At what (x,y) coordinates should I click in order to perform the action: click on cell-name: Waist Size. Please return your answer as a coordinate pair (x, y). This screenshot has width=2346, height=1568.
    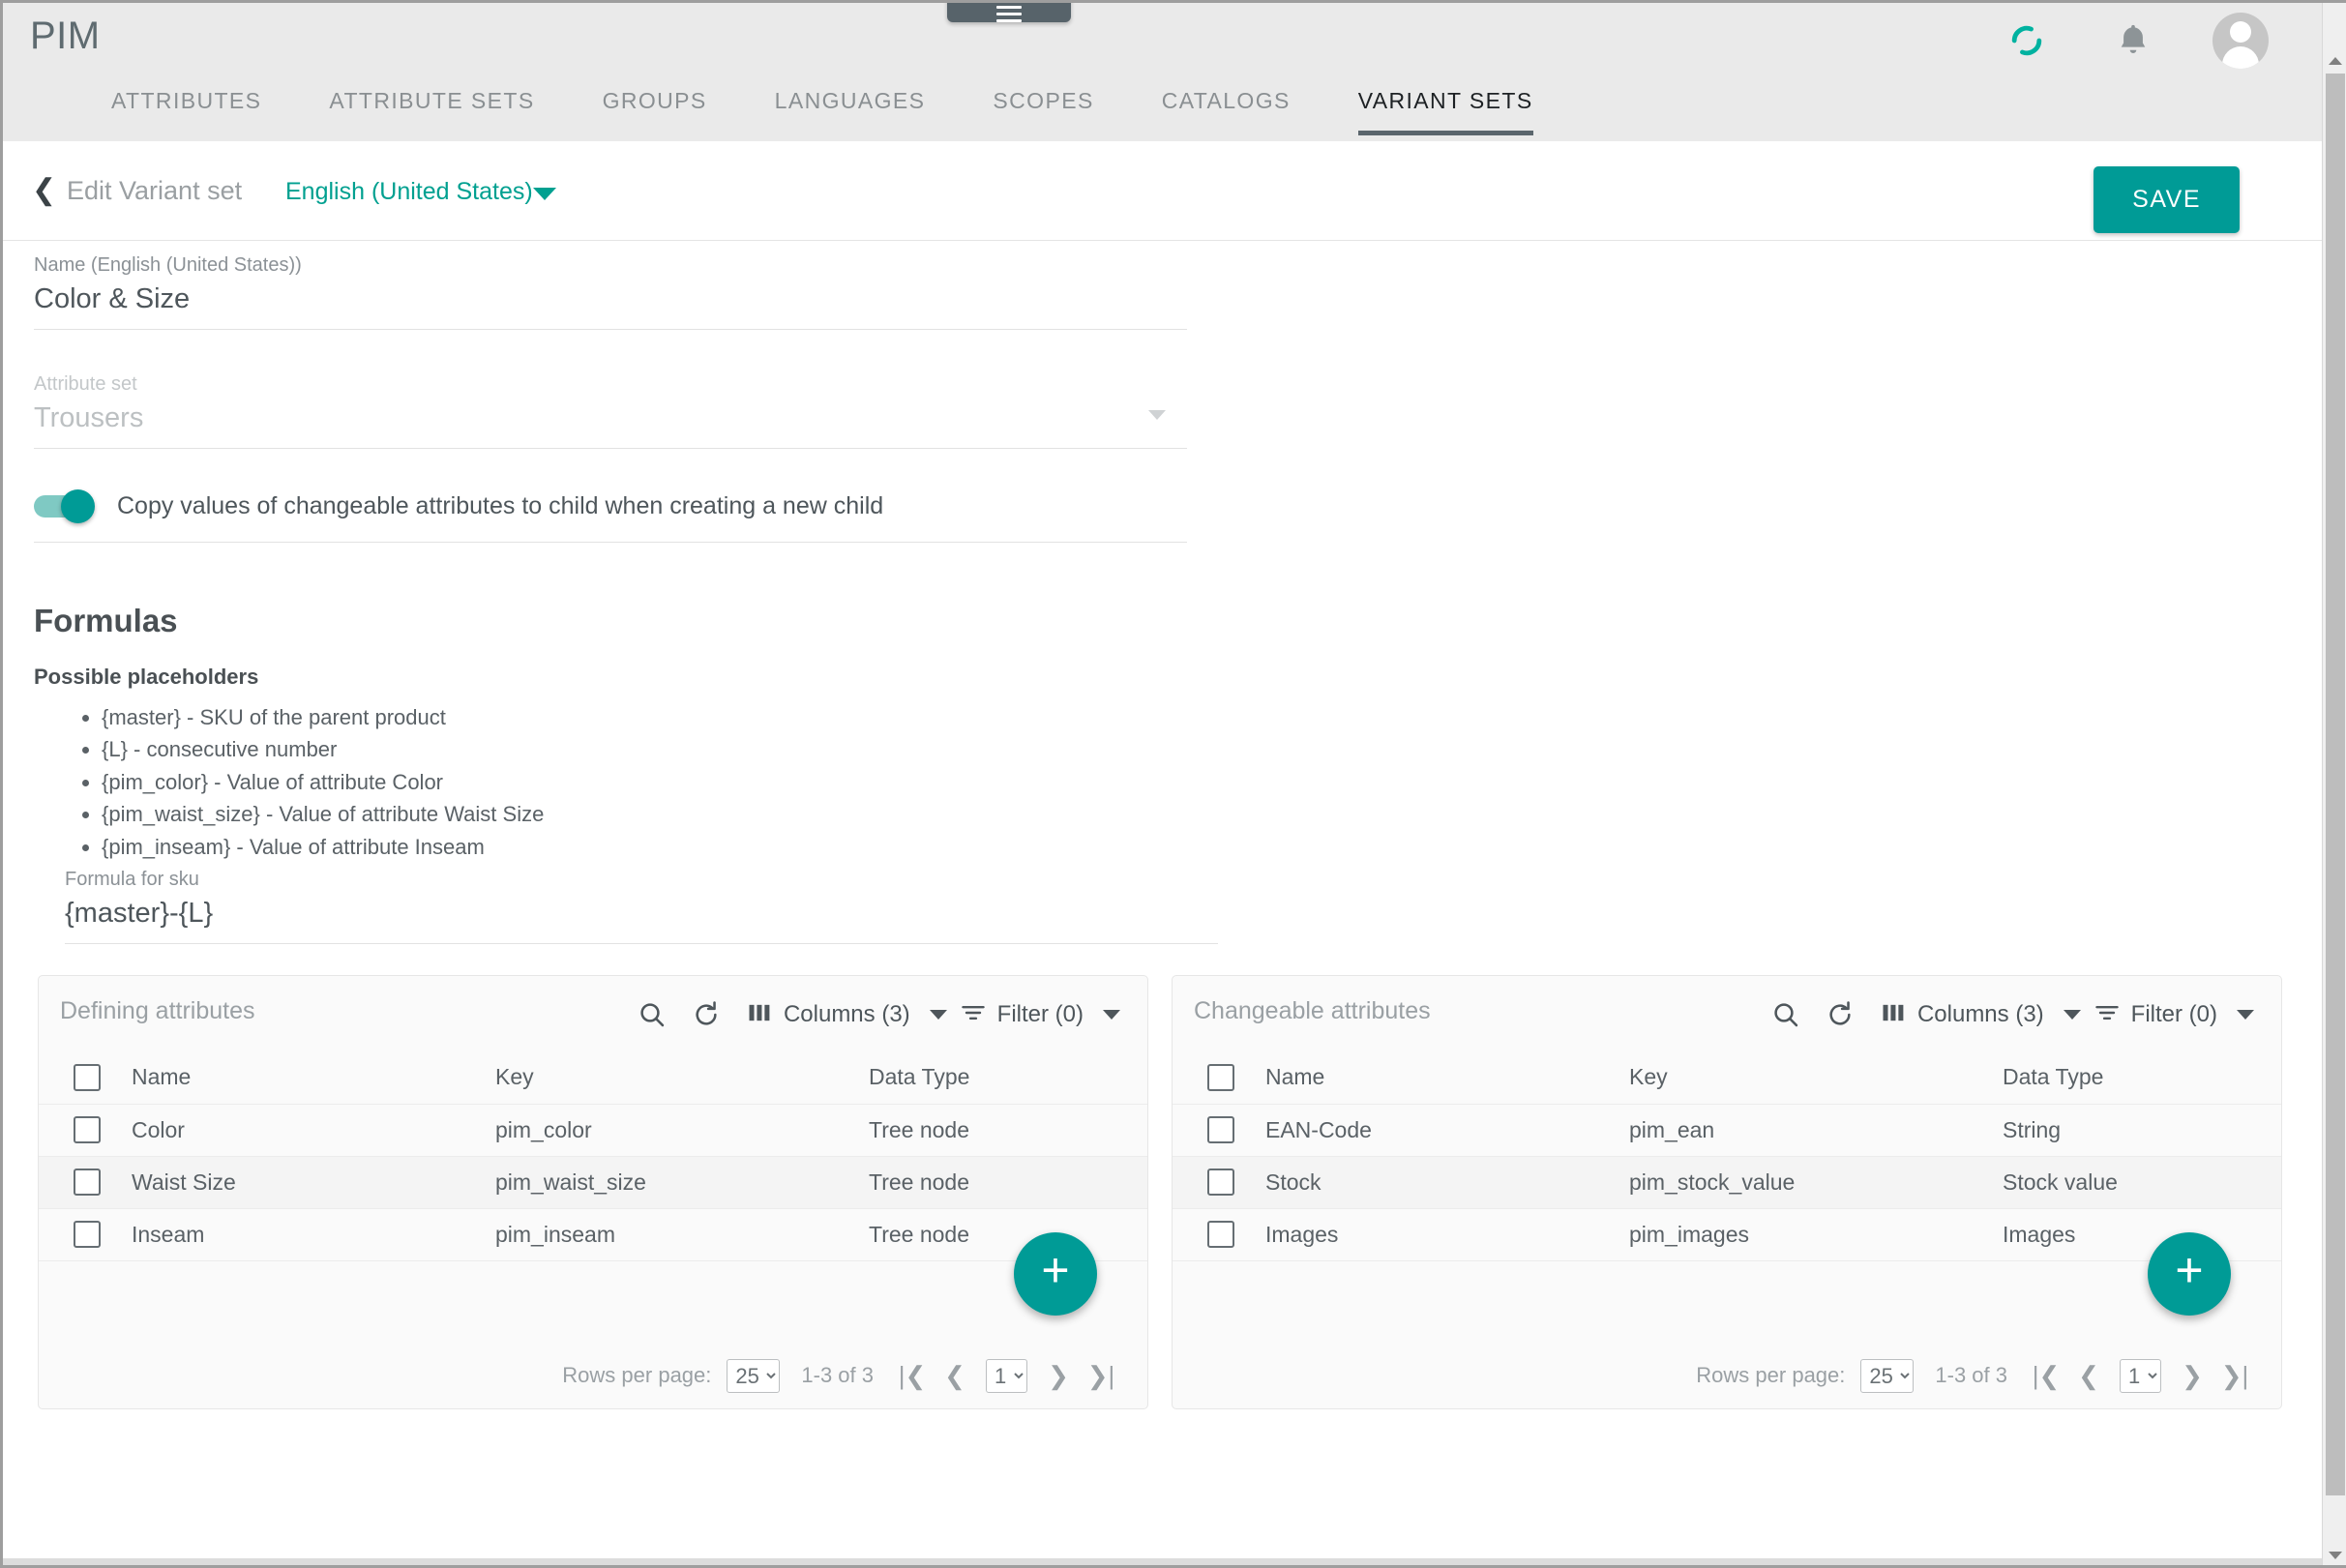
    Looking at the image, I should click on (184, 1182).